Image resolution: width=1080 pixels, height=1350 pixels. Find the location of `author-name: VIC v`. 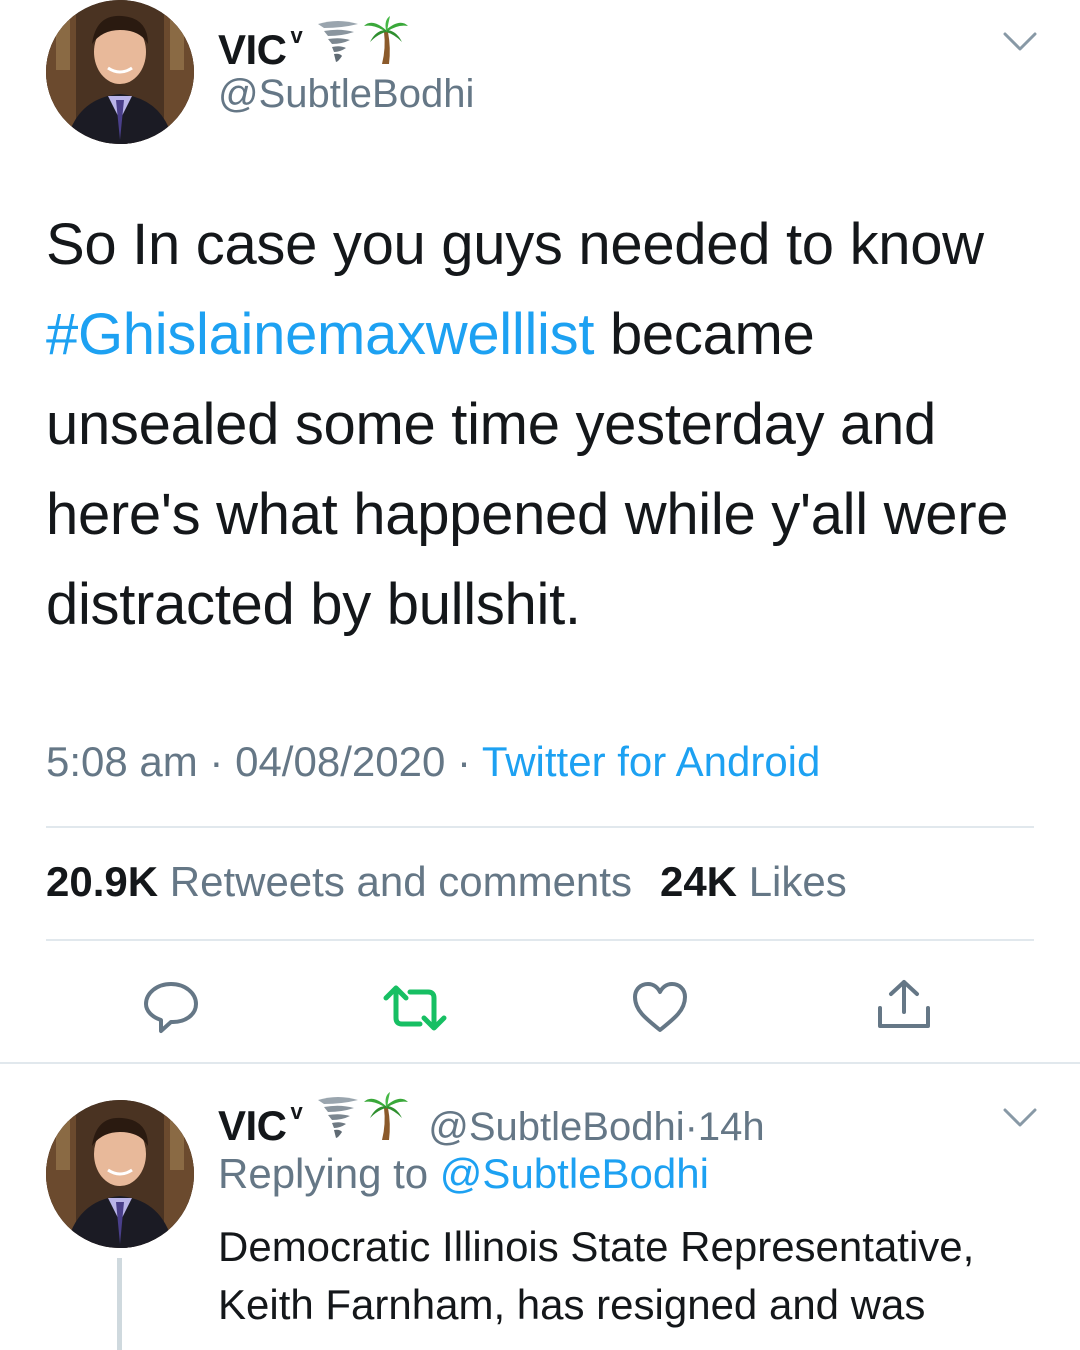

author-name: VIC v is located at coordinates (260, 48).